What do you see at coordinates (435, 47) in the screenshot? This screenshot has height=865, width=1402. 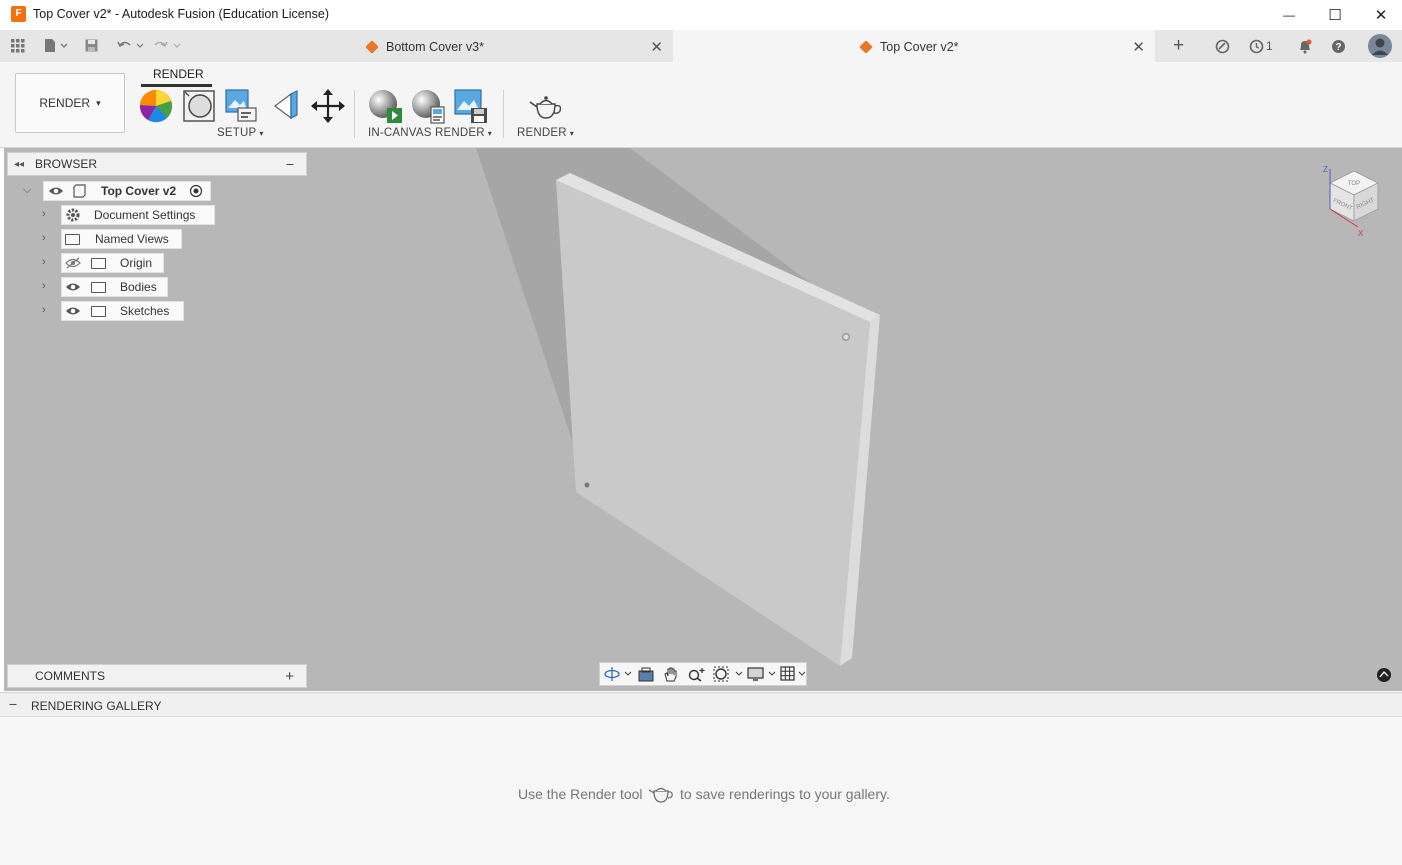 I see `tab-label: Bottom Cover v3*` at bounding box center [435, 47].